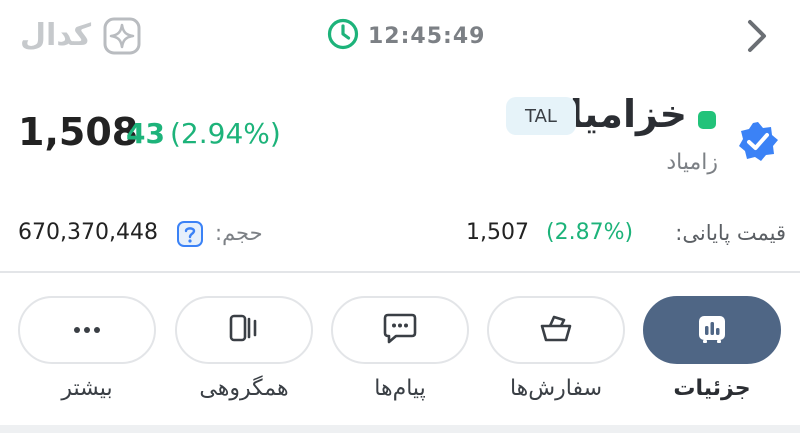 The height and width of the screenshot is (433, 800). I want to click on close-price-label: قیمت پایانی:, so click(730, 233).